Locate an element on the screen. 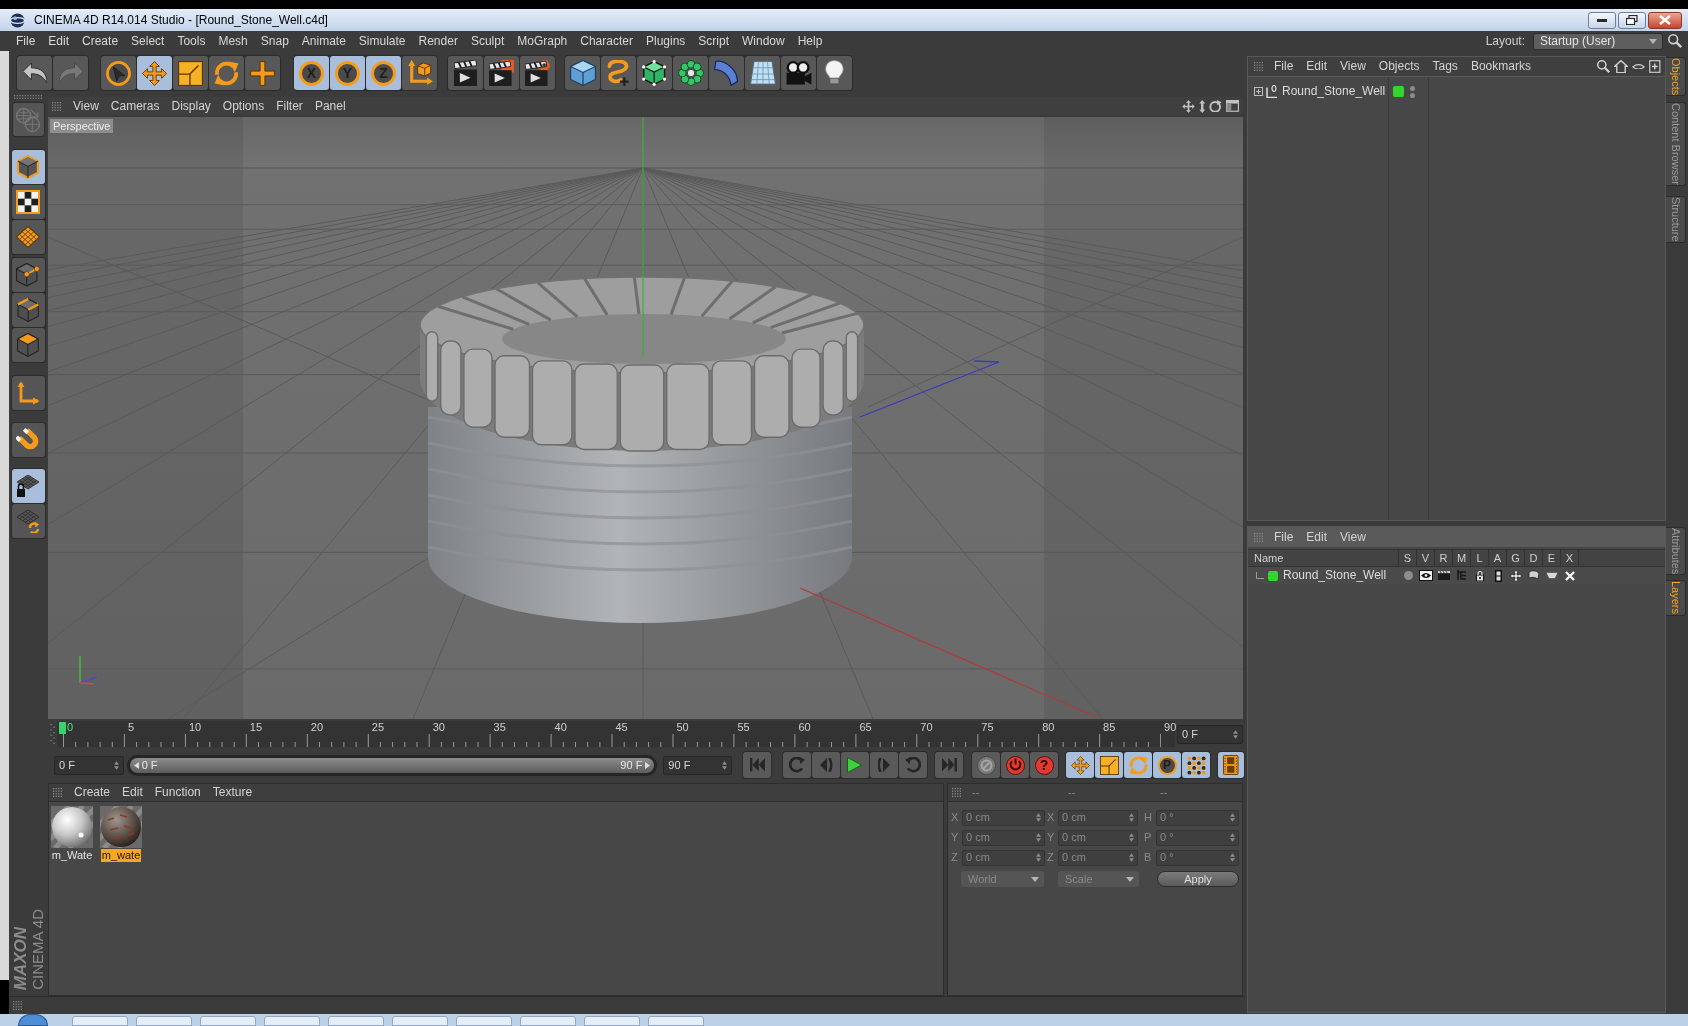  restore-button is located at coordinates (1632, 20).